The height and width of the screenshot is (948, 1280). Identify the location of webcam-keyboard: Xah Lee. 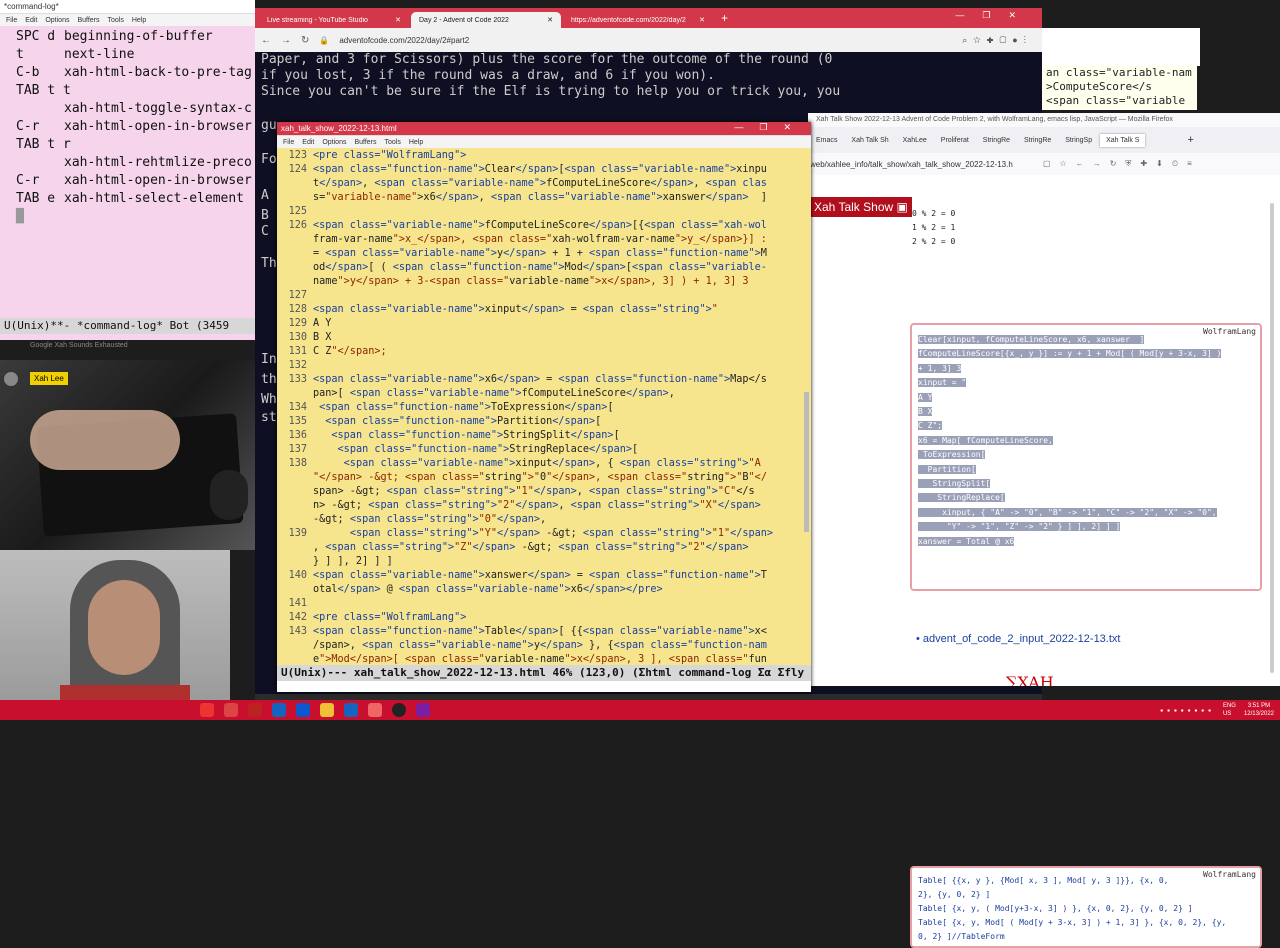
(127, 455).